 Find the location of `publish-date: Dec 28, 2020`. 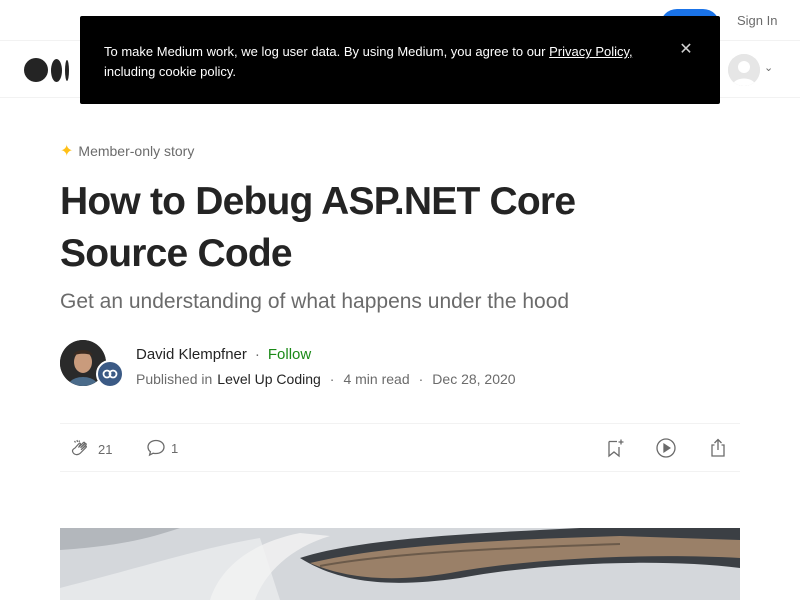

publish-date: Dec 28, 2020 is located at coordinates (474, 379).